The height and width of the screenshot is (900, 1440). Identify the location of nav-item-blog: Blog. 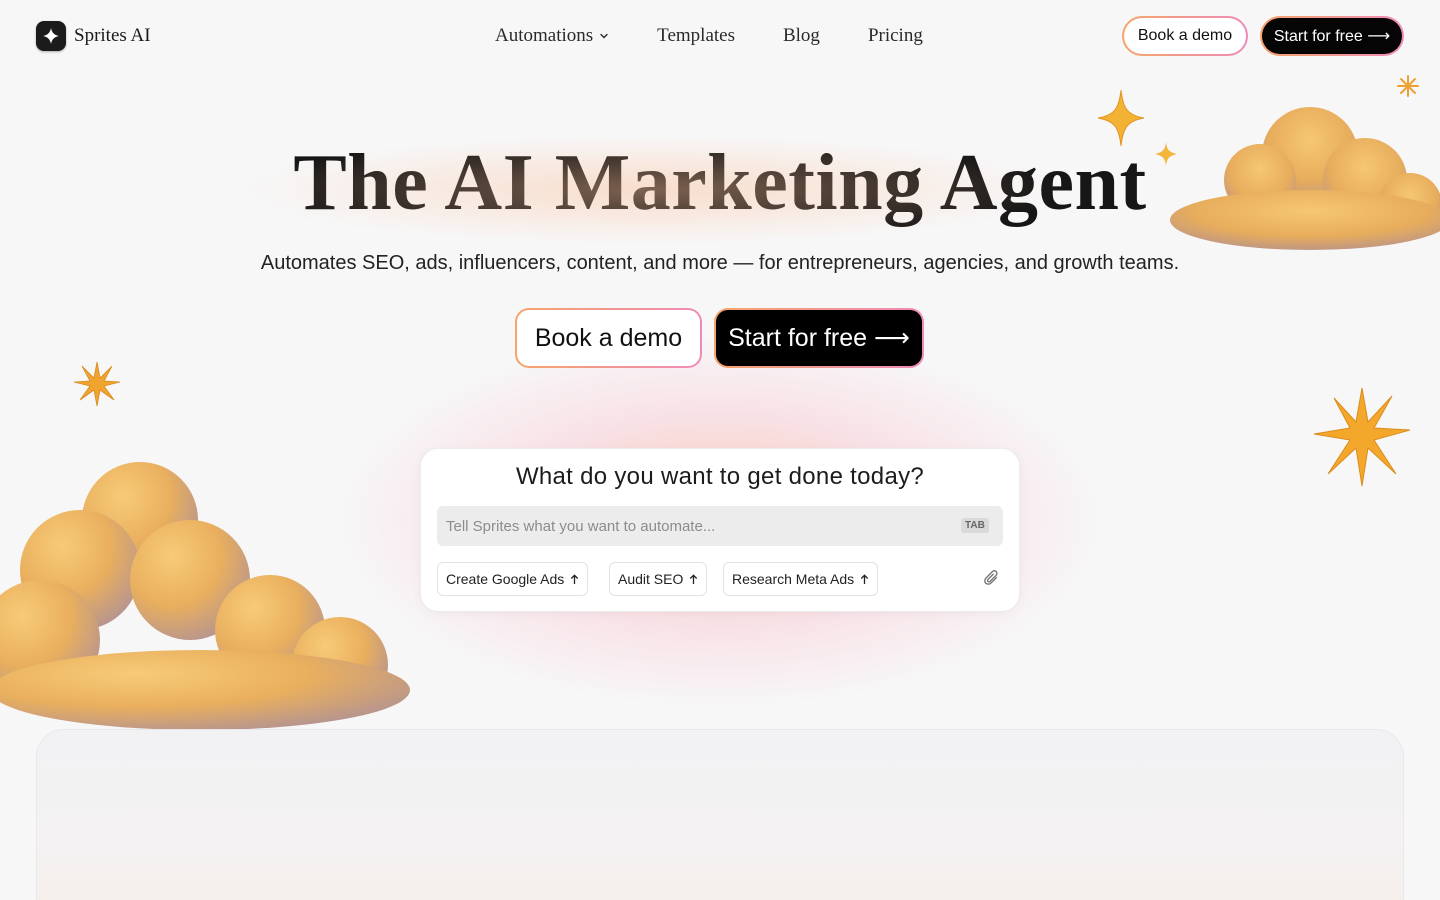
(801, 36).